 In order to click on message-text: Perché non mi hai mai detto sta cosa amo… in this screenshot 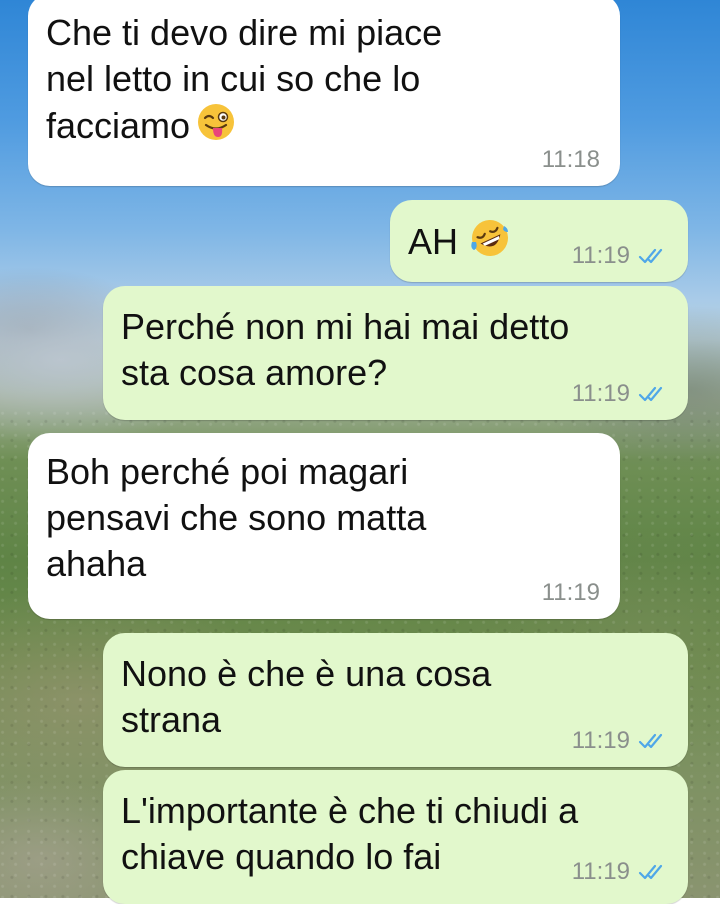, I will do `click(345, 349)`.